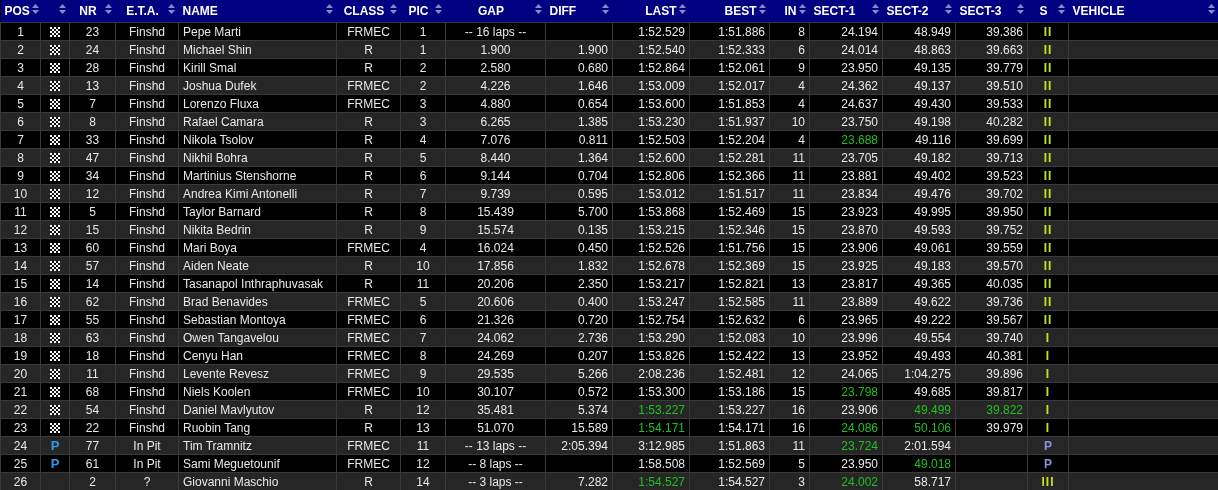 The image size is (1218, 490). What do you see at coordinates (147, 31) in the screenshot?
I see `table-cell: Finshd` at bounding box center [147, 31].